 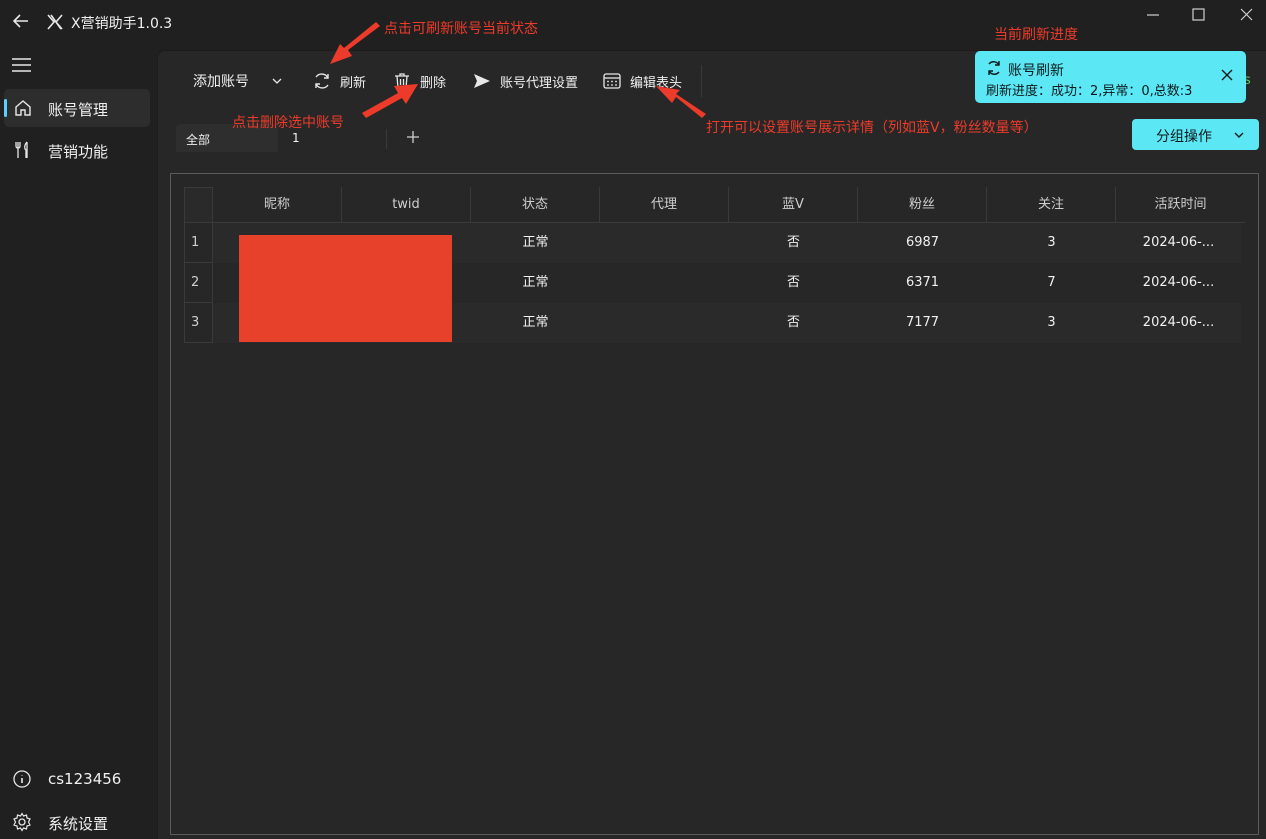 What do you see at coordinates (1051, 282) in the screenshot?
I see `cell-following: 7` at bounding box center [1051, 282].